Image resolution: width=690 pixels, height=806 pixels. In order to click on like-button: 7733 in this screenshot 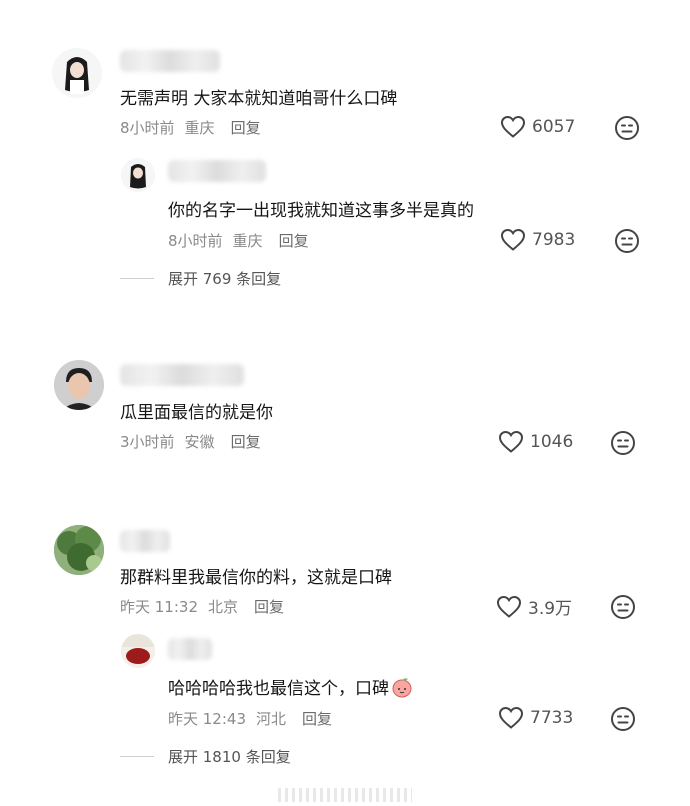, I will do `click(535, 718)`.